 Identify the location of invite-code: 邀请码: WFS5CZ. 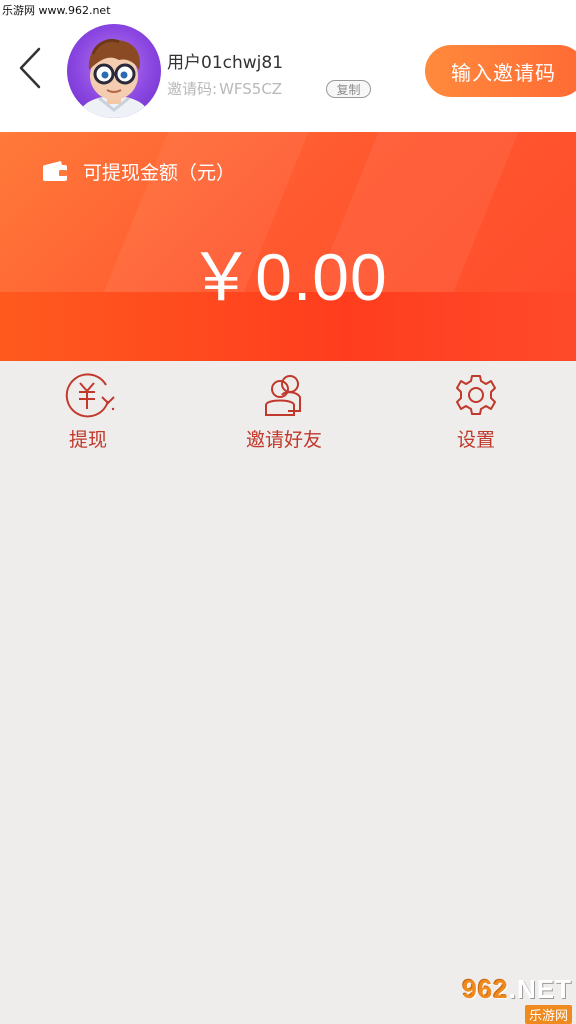
(224, 88).